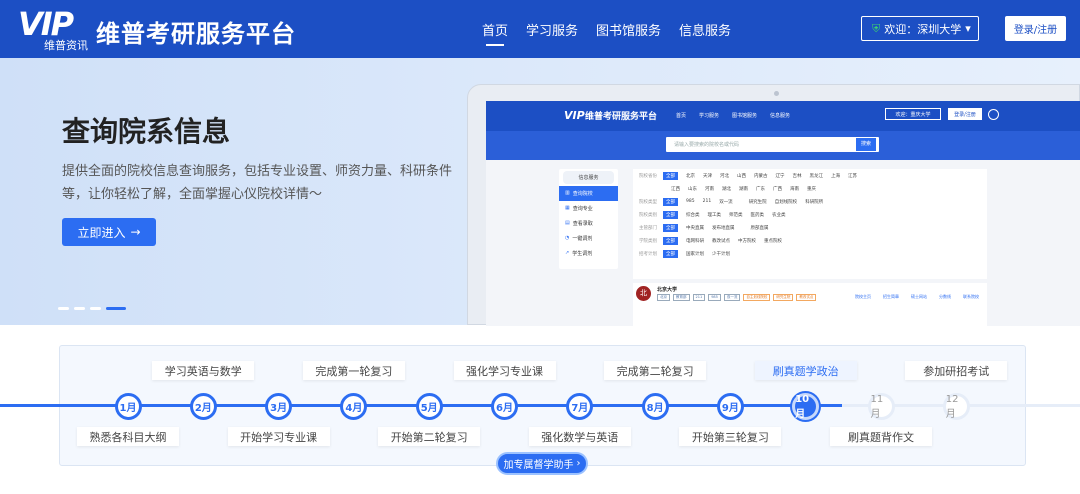 The height and width of the screenshot is (494, 1080). I want to click on timeline-milestone-label: 强化学习专业课, so click(504, 370).